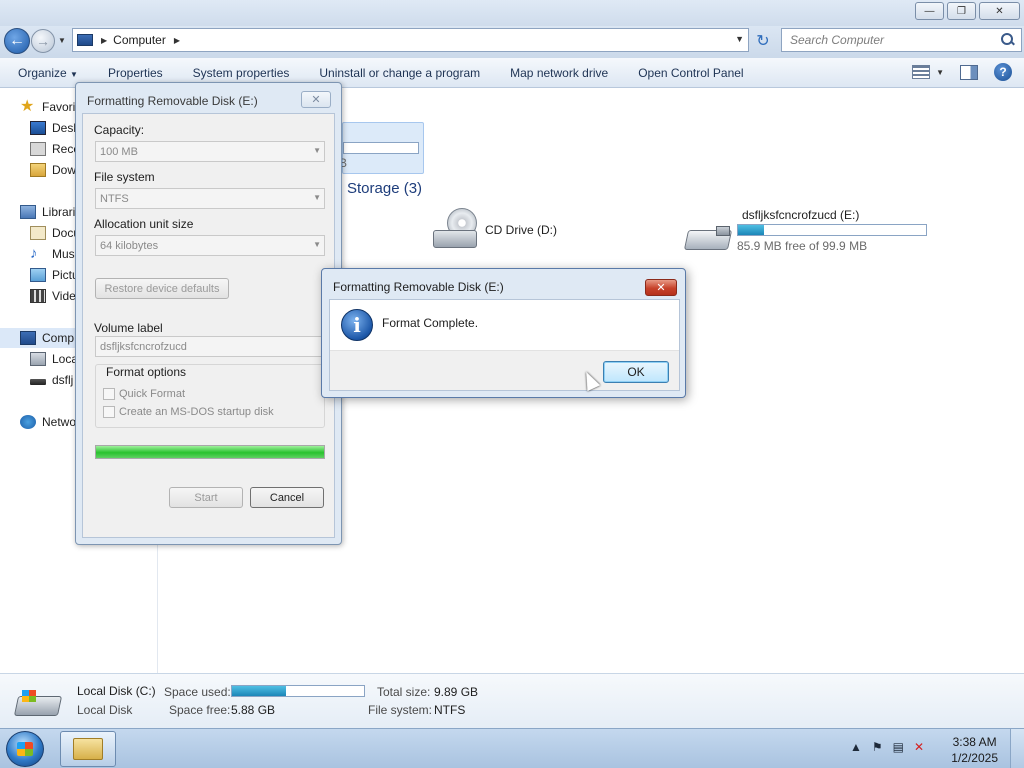  I want to click on removable-disk-icon, so click(708, 239).